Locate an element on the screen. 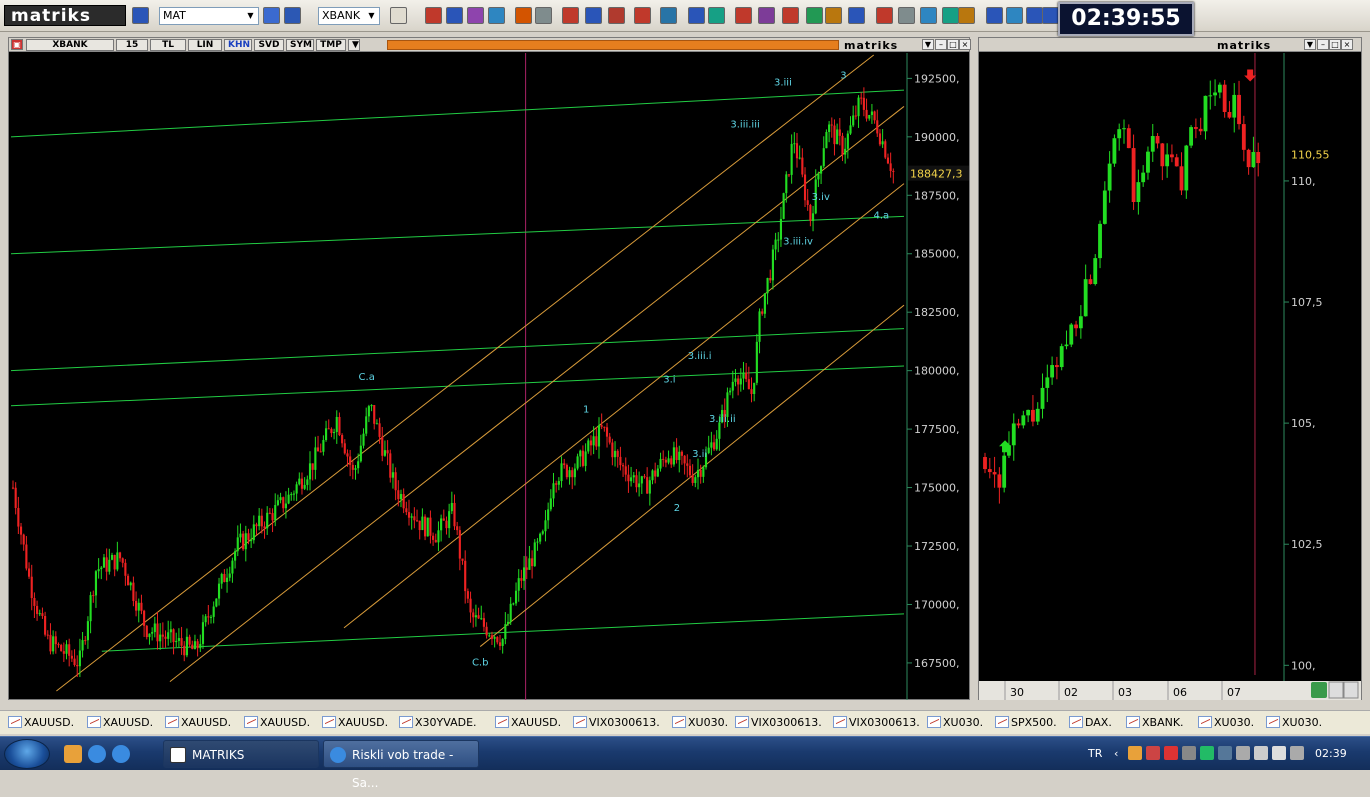 Image resolution: width=1370 pixels, height=797 pixels. symbol-tab: DAX. is located at coordinates (1090, 723).